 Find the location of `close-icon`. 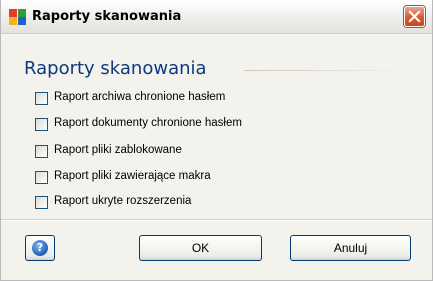

close-icon is located at coordinates (414, 16).